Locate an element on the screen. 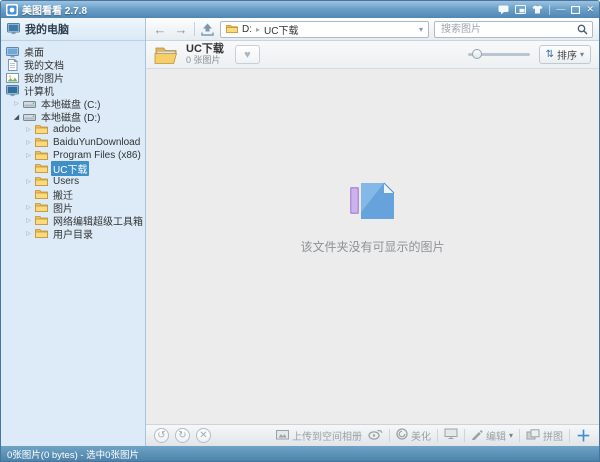 This screenshot has height=462, width=600. close-icon: ✕ is located at coordinates (590, 10).